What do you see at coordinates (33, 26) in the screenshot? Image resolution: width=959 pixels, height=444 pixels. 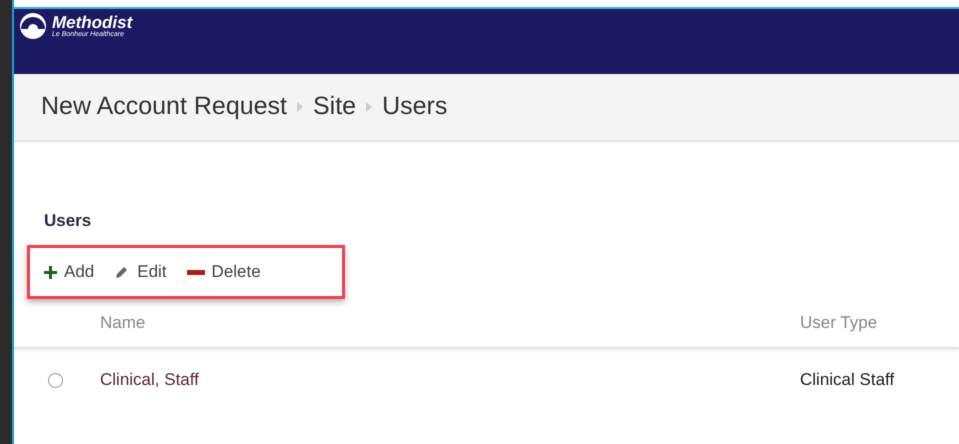 I see `logo-icon` at bounding box center [33, 26].